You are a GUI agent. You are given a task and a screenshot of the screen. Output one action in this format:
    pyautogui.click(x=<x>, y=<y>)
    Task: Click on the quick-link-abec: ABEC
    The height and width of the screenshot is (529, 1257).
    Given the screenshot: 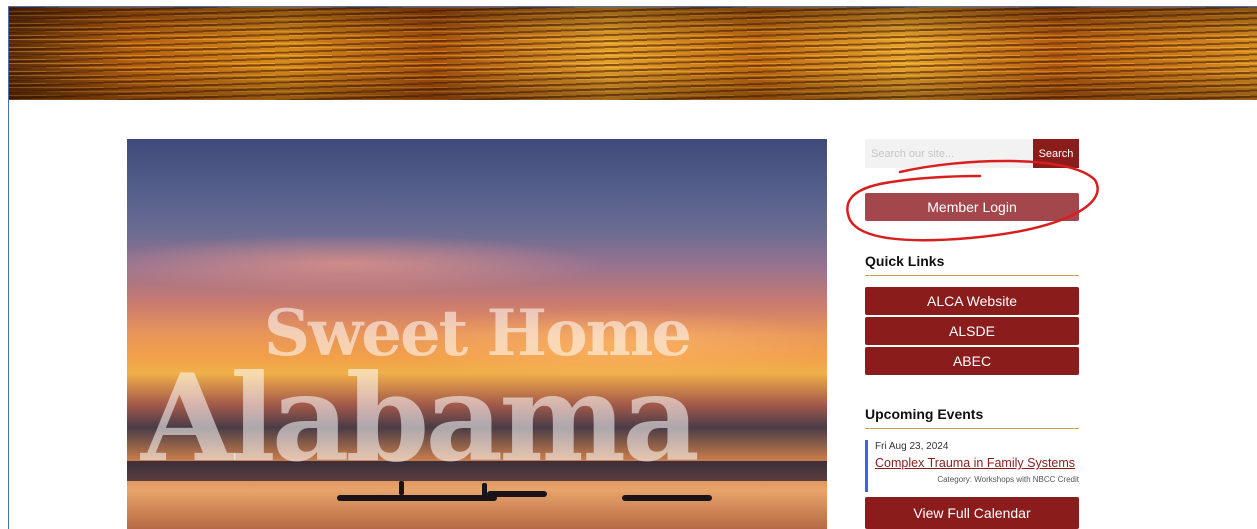 What is the action you would take?
    pyautogui.click(x=972, y=361)
    